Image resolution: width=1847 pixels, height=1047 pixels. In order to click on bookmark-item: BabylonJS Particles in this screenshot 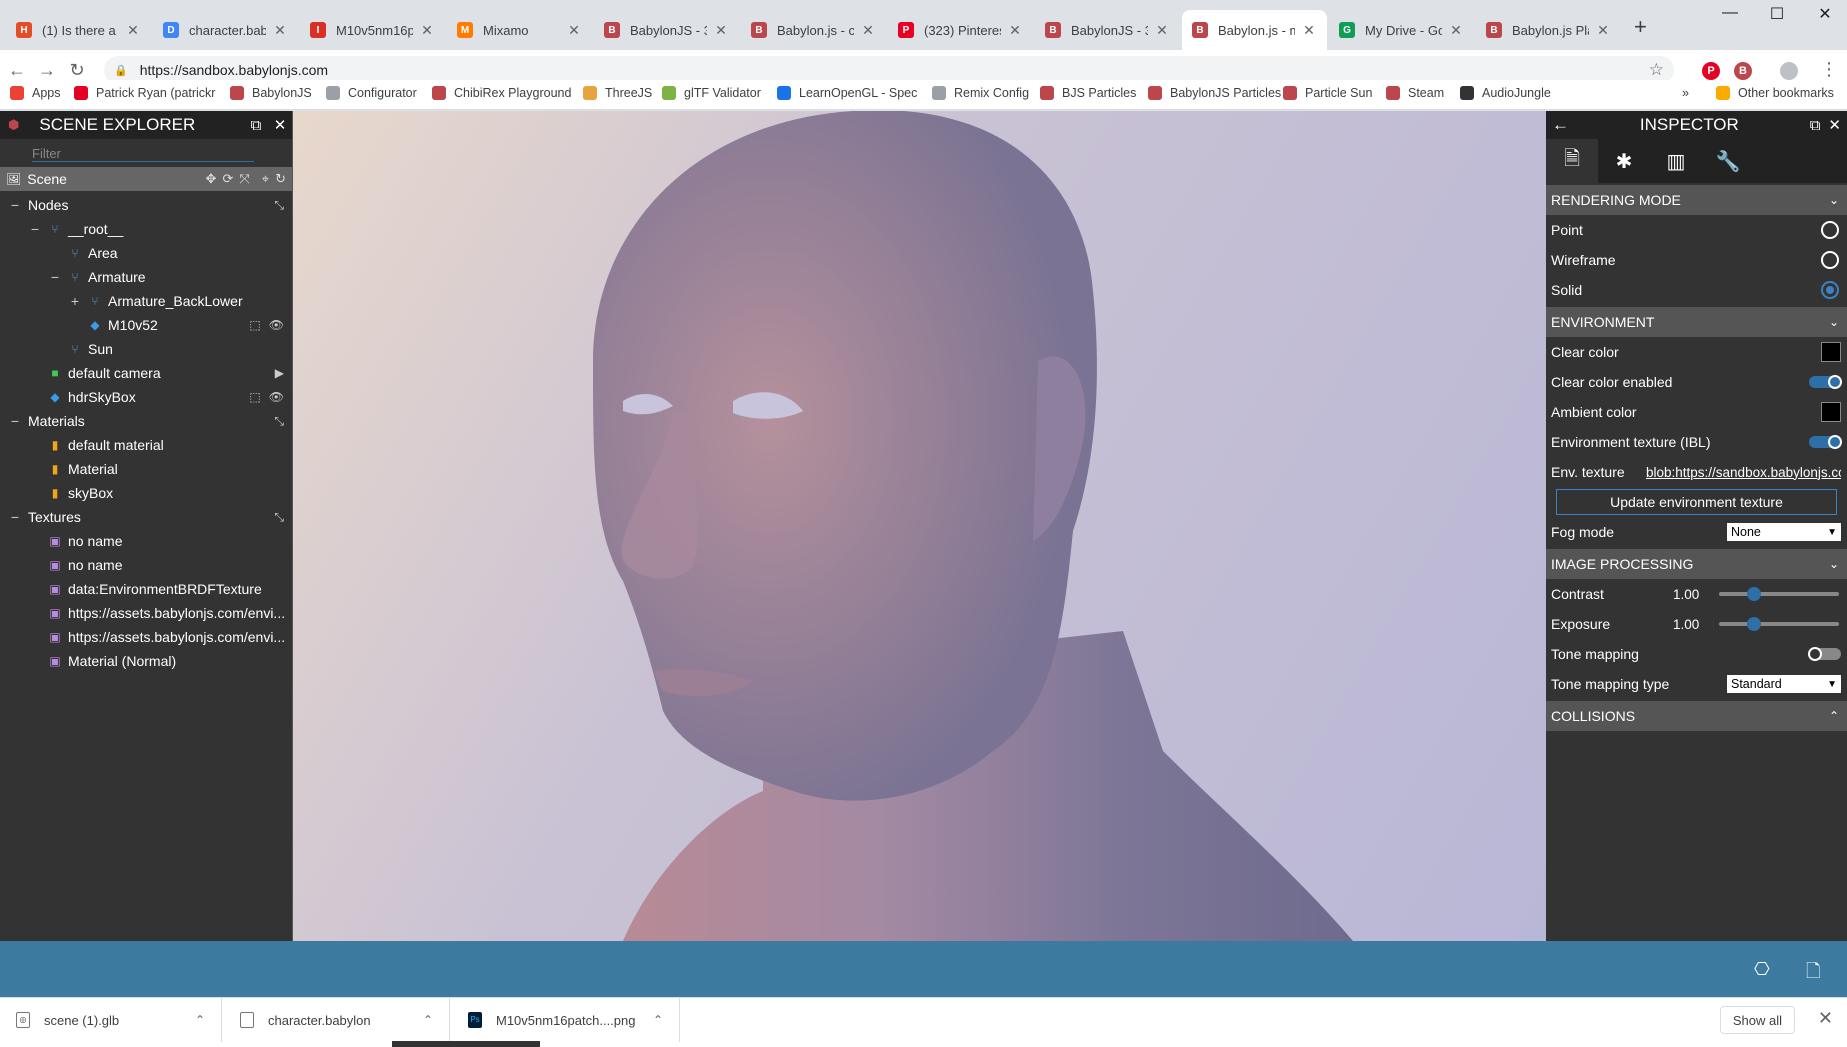, I will do `click(1214, 93)`.